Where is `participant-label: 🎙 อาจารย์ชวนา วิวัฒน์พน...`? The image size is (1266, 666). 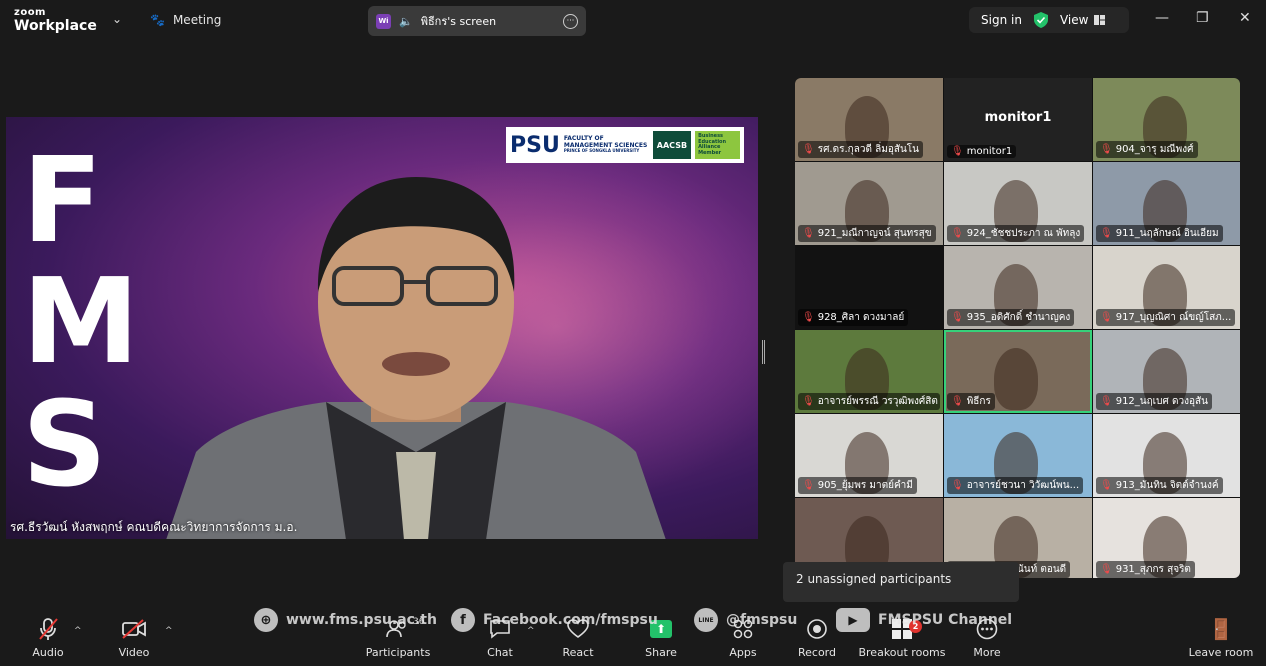
participant-label: 🎙 อาจารย์ชวนา วิวัฒน์พน... is located at coordinates (1015, 485).